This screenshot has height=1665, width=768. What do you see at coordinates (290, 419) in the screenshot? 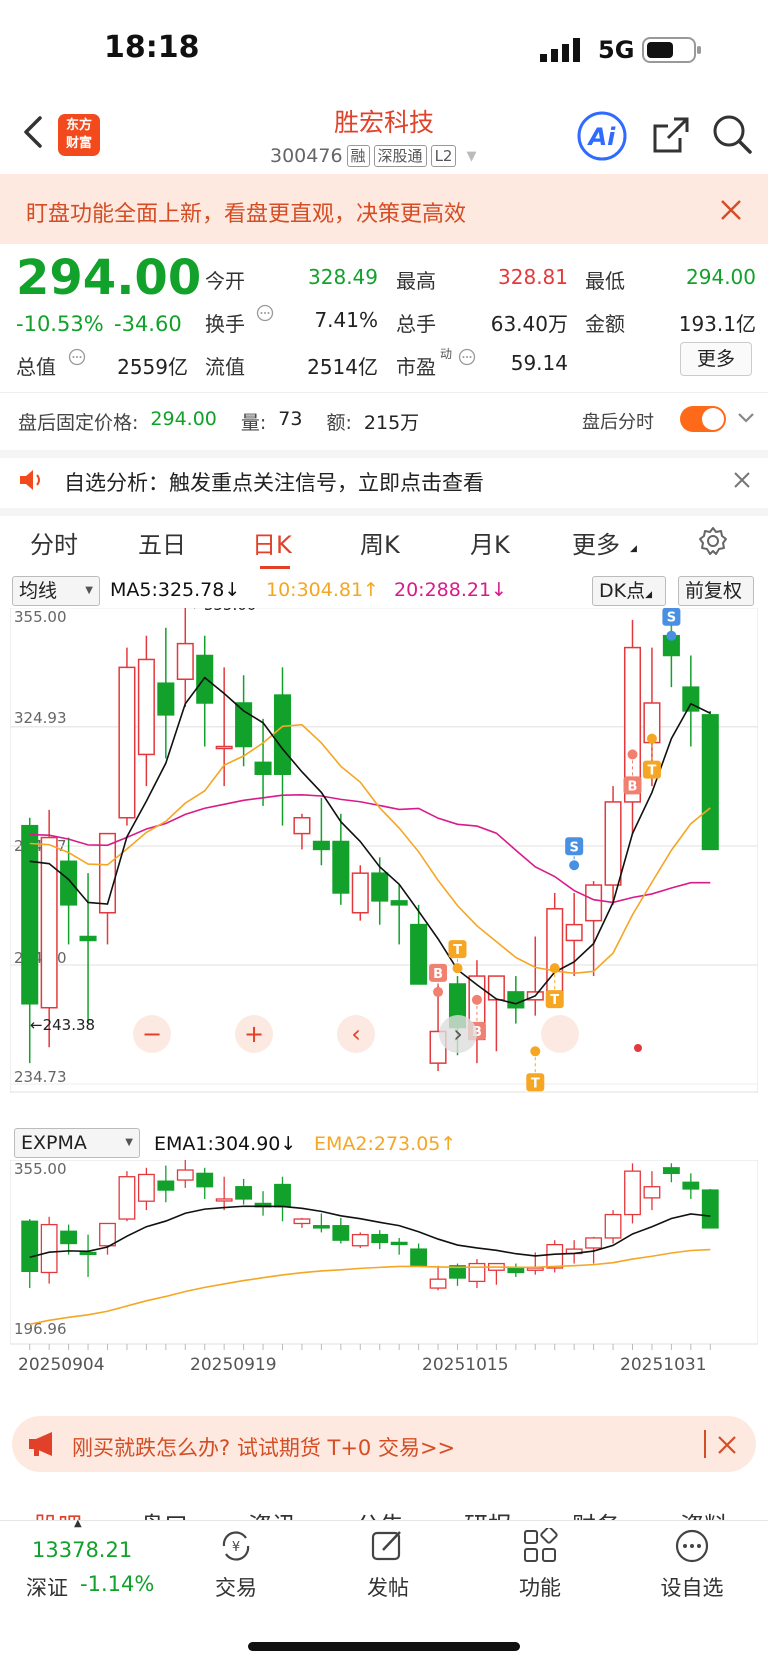
I see `after-hours-vol: 73` at bounding box center [290, 419].